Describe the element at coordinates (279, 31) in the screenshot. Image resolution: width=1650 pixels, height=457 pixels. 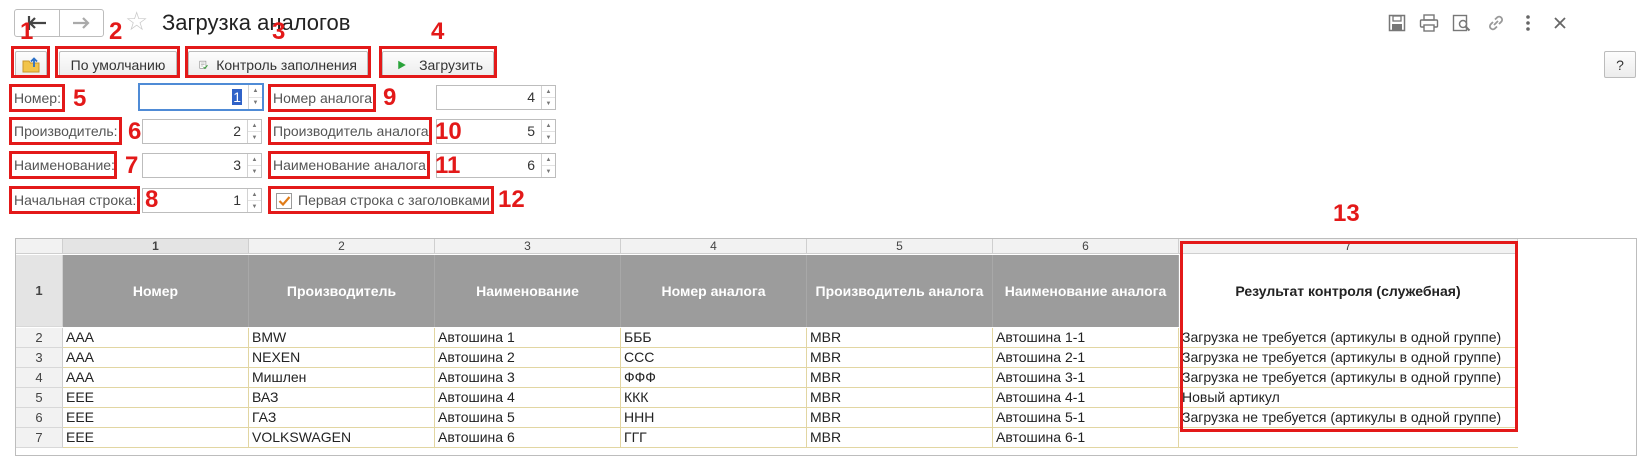
I see `annotation-number-3: 3` at that location.